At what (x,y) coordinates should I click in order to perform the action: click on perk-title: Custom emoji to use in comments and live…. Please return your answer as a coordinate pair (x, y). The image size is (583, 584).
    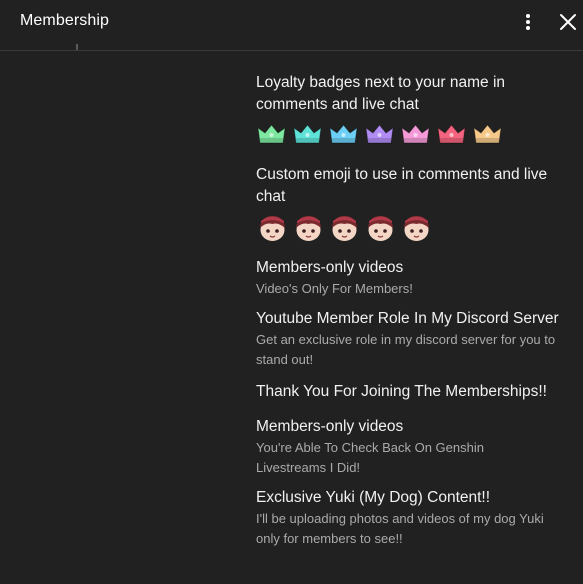
    Looking at the image, I should click on (402, 185).